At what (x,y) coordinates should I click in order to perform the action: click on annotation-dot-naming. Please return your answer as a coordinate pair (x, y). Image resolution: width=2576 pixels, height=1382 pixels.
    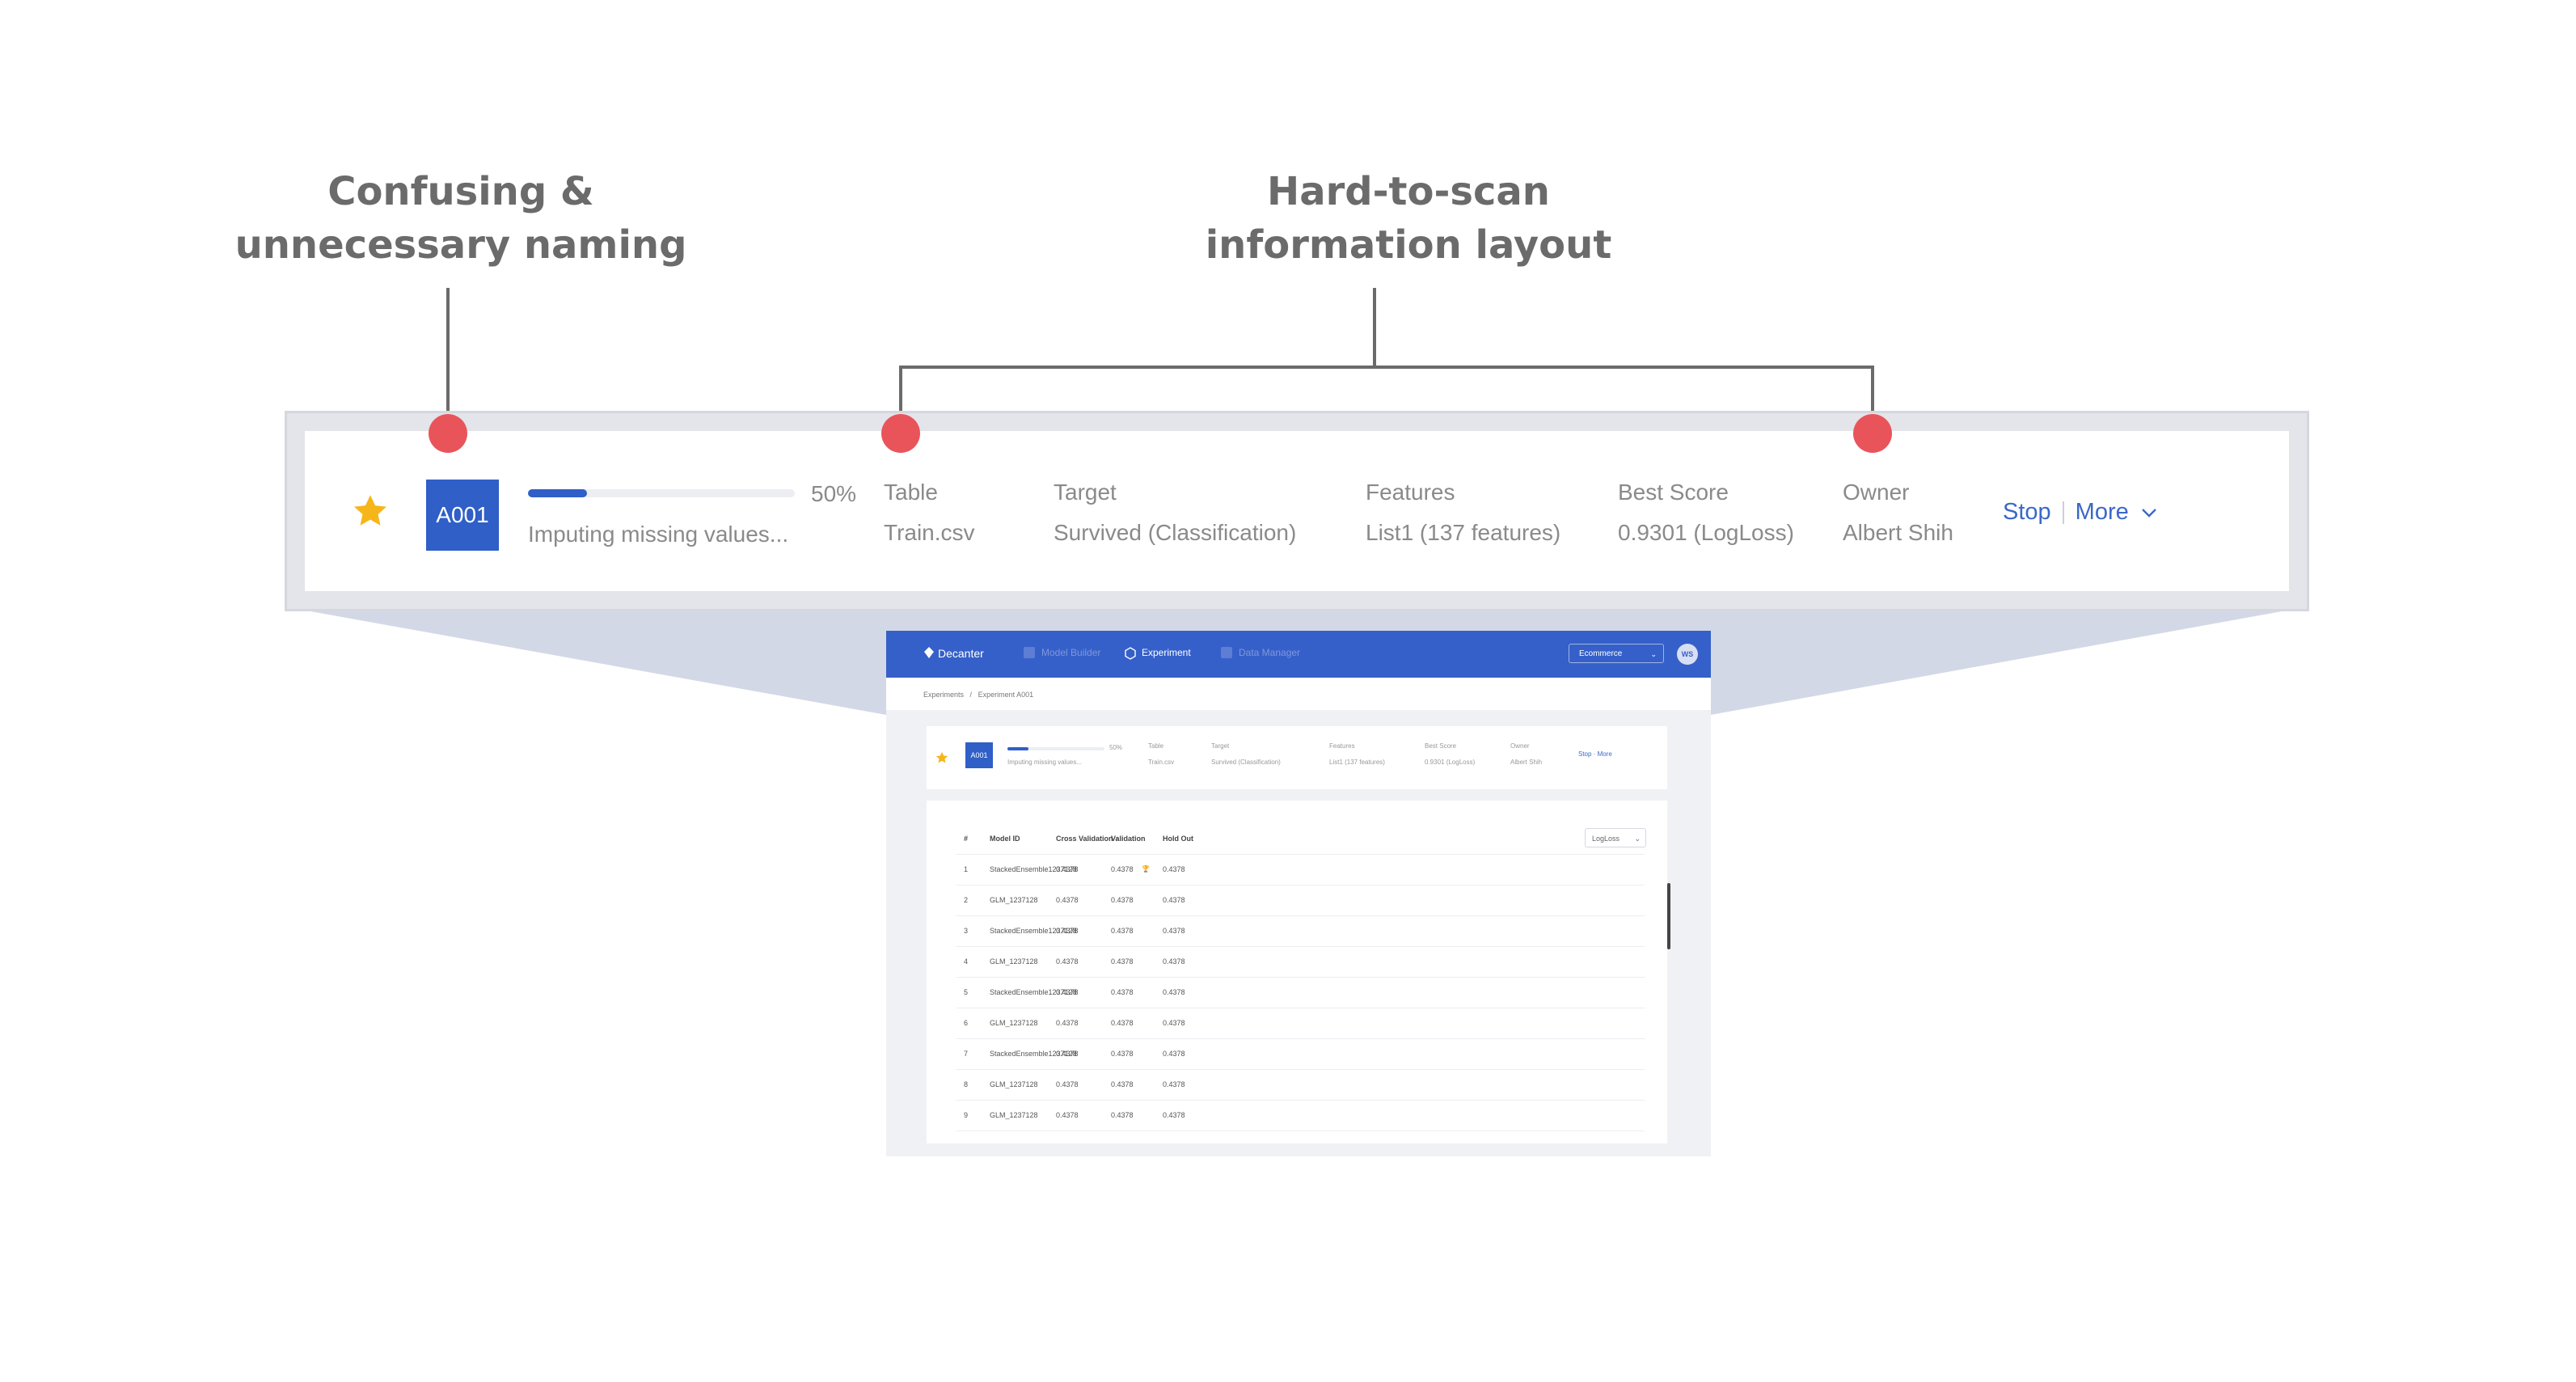
    Looking at the image, I should click on (448, 433).